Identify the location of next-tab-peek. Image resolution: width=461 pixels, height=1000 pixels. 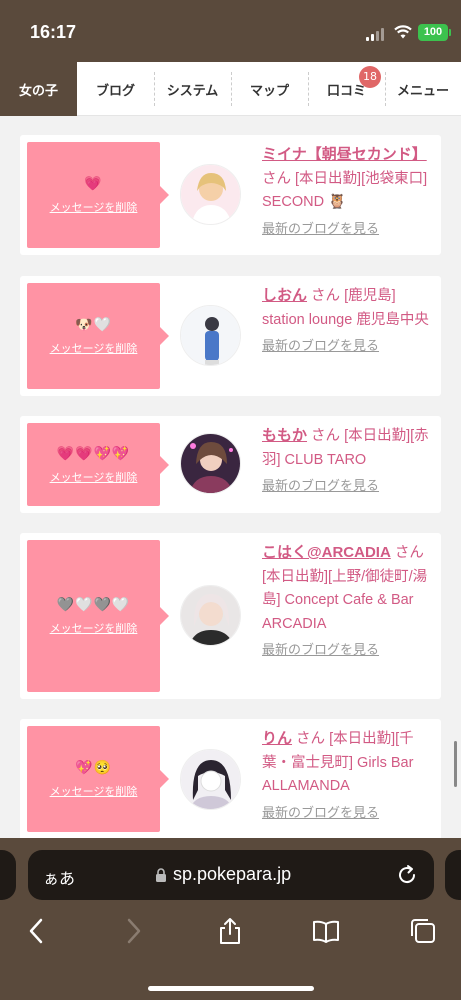
(453, 875).